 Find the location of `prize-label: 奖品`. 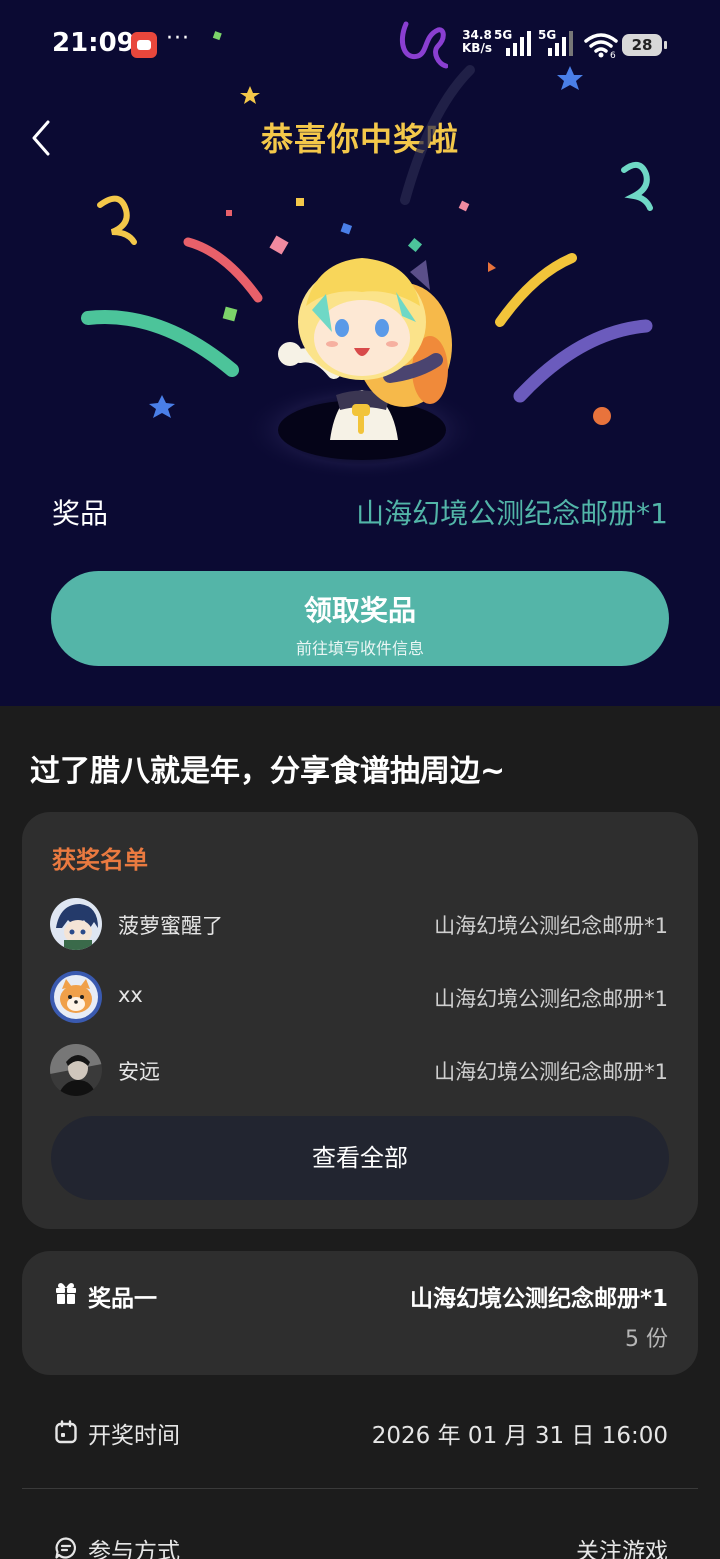

prize-label: 奖品 is located at coordinates (80, 513).